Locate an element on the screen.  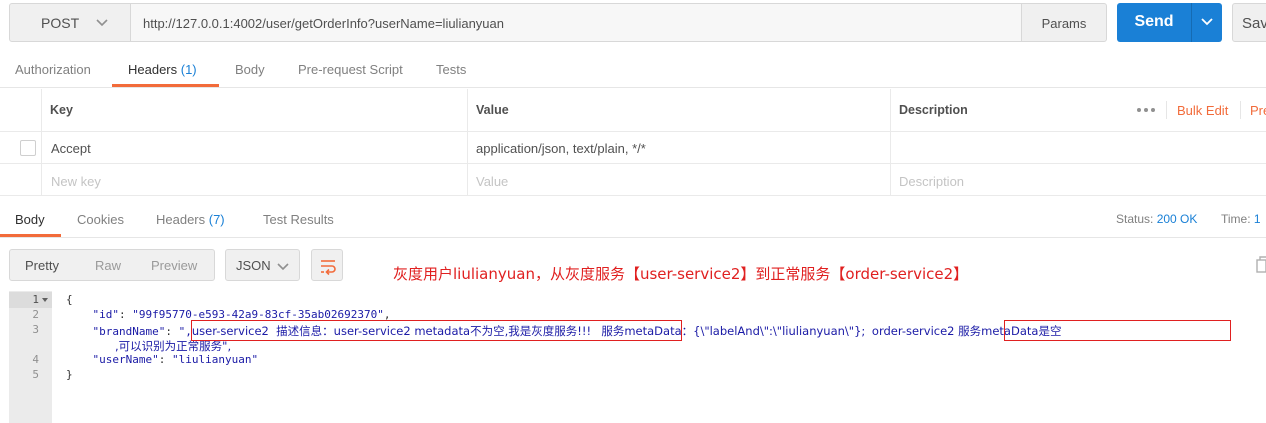
format-label: JSON is located at coordinates (253, 265).